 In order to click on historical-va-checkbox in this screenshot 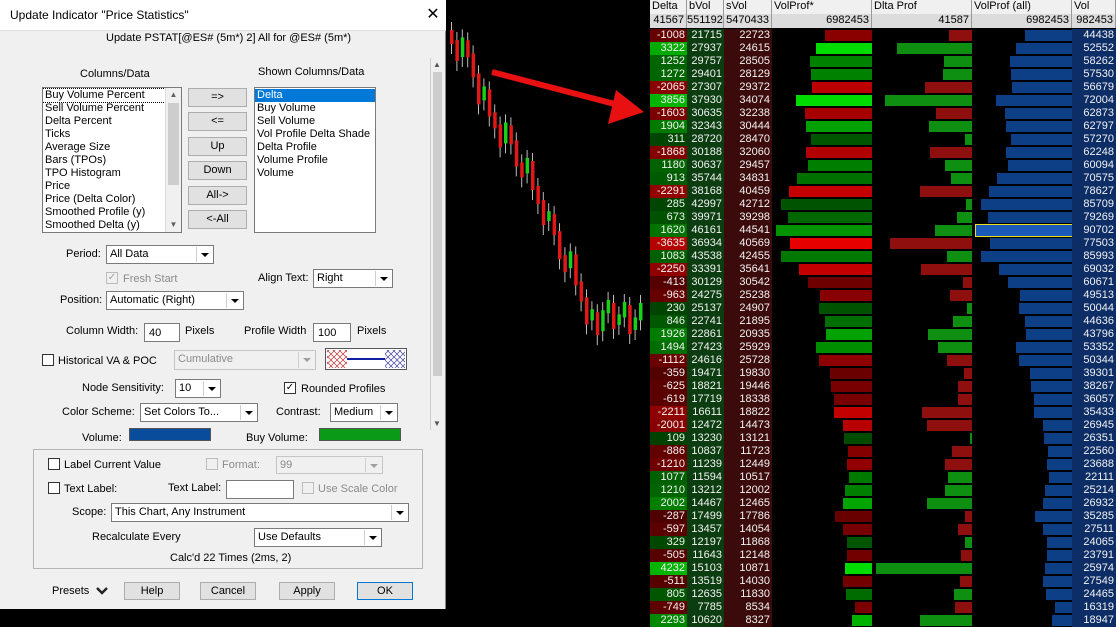, I will do `click(48, 360)`.